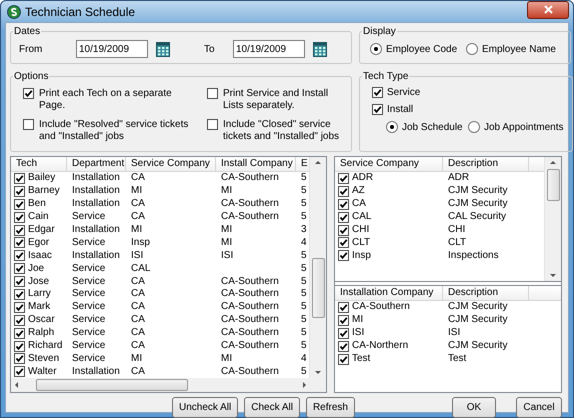  What do you see at coordinates (330, 407) in the screenshot?
I see `list-action-button: Refresh` at bounding box center [330, 407].